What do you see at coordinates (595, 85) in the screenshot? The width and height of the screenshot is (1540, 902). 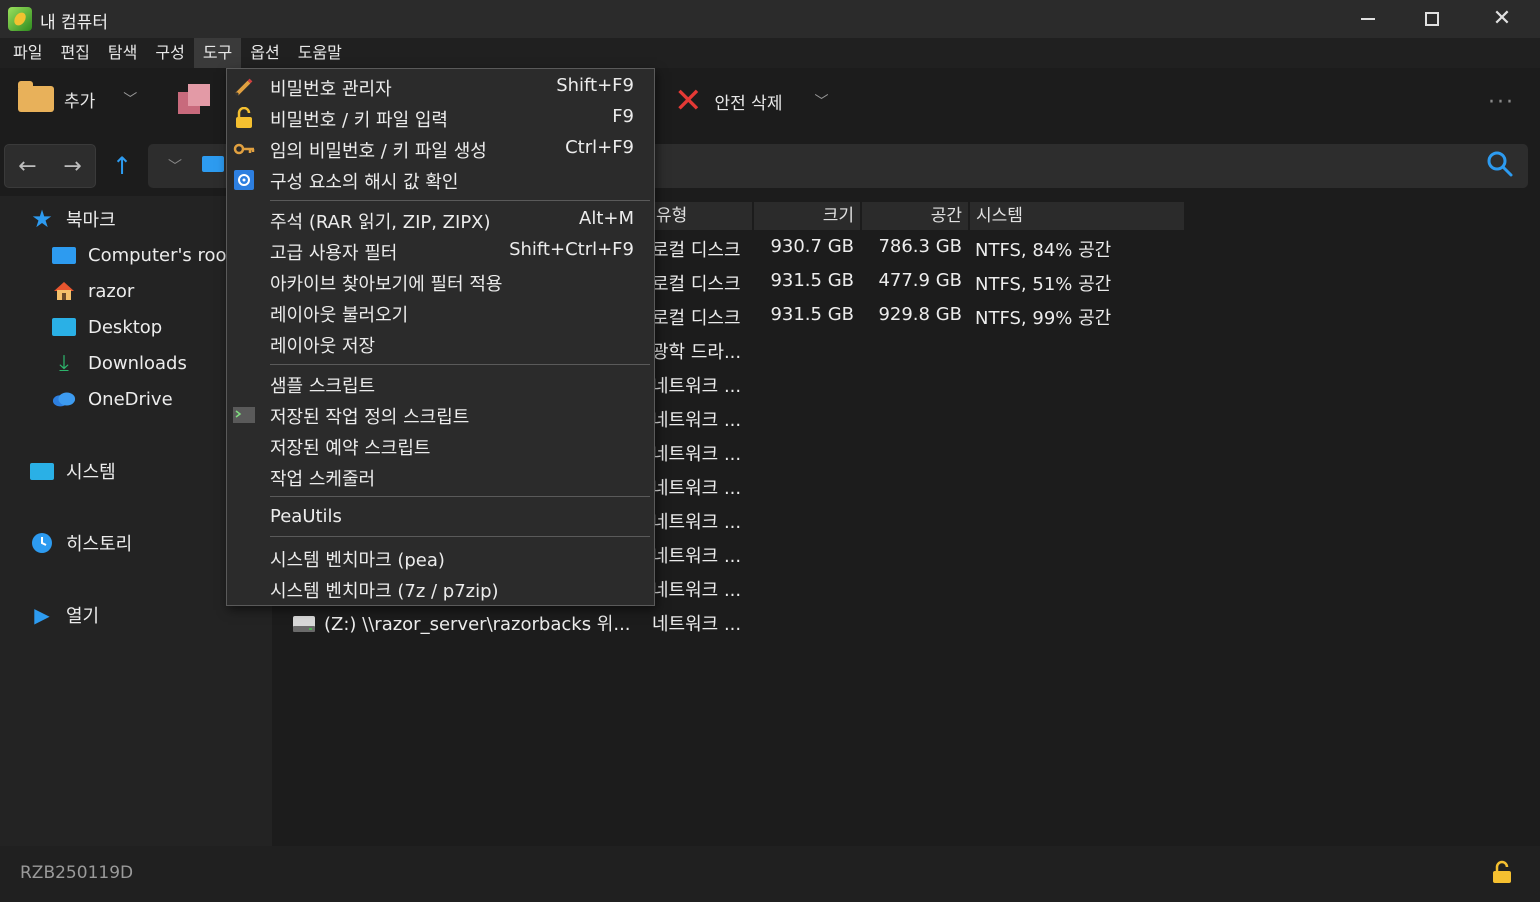 I see `menu-item-shortcut: Shift+F9` at bounding box center [595, 85].